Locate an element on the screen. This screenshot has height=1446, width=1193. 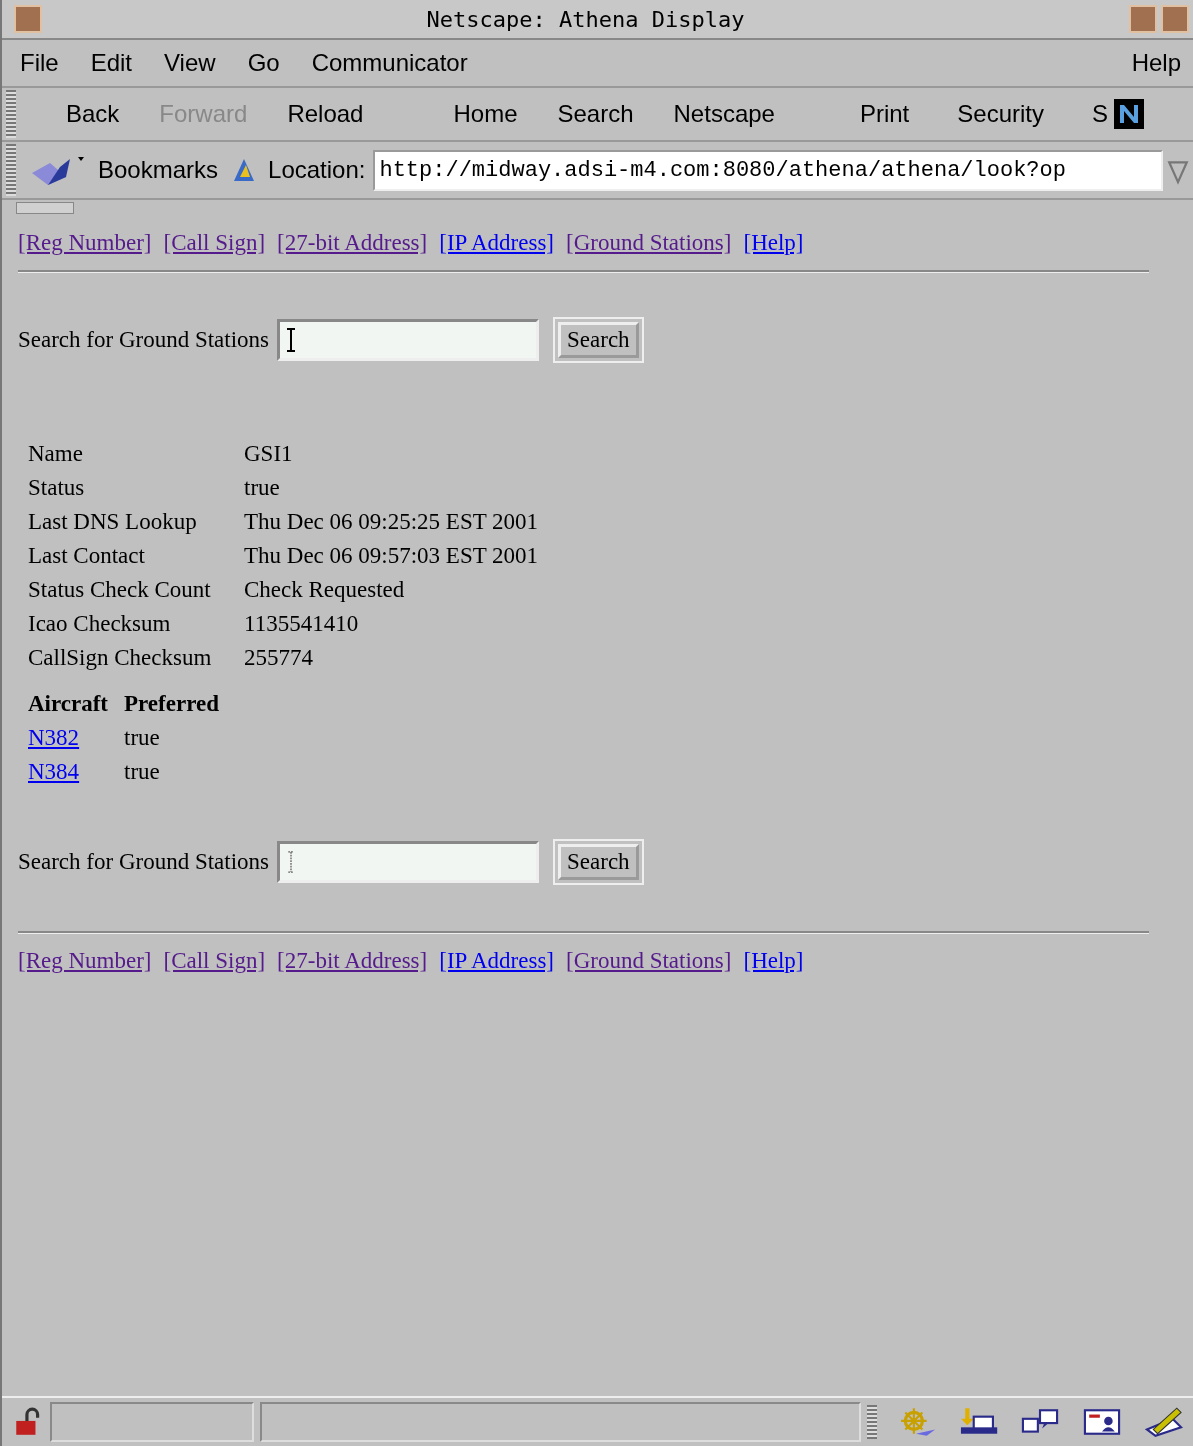
detail-value: GSI1 is located at coordinates (269, 454).